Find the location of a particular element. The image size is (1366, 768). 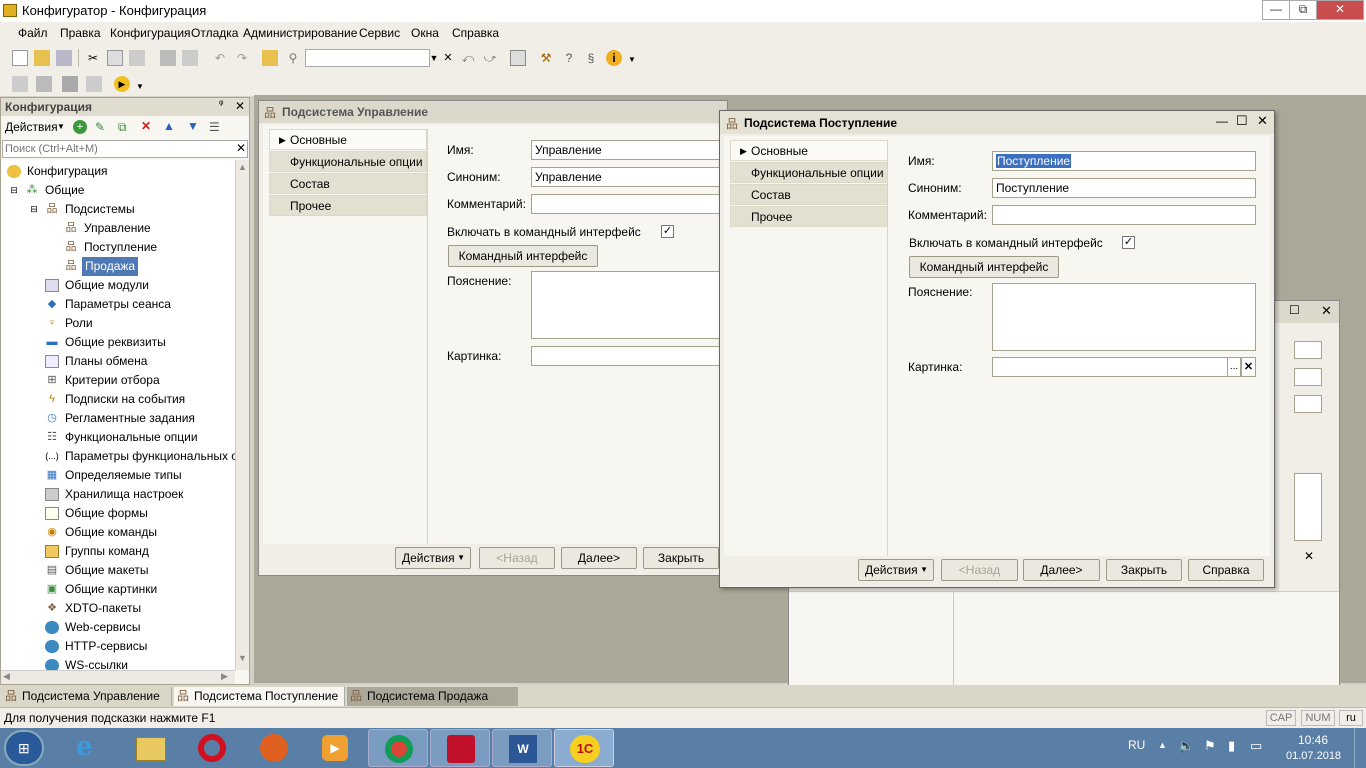

menu-administration: Администрирование is located at coordinates (300, 33).